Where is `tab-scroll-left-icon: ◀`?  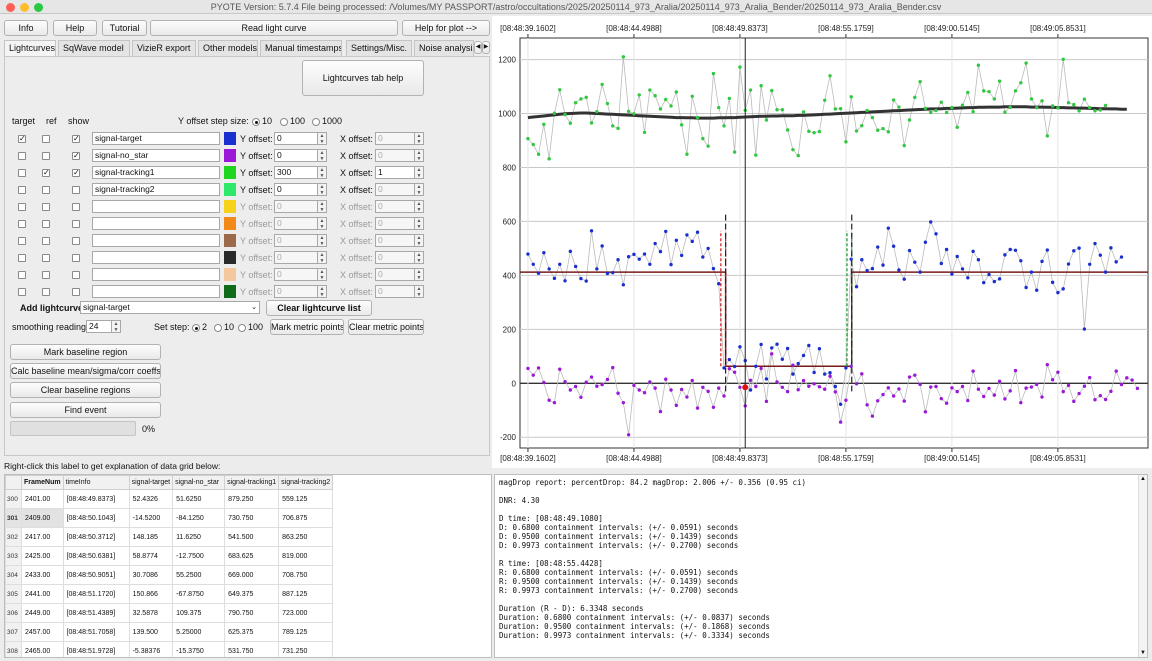 tab-scroll-left-icon: ◀ is located at coordinates (478, 47).